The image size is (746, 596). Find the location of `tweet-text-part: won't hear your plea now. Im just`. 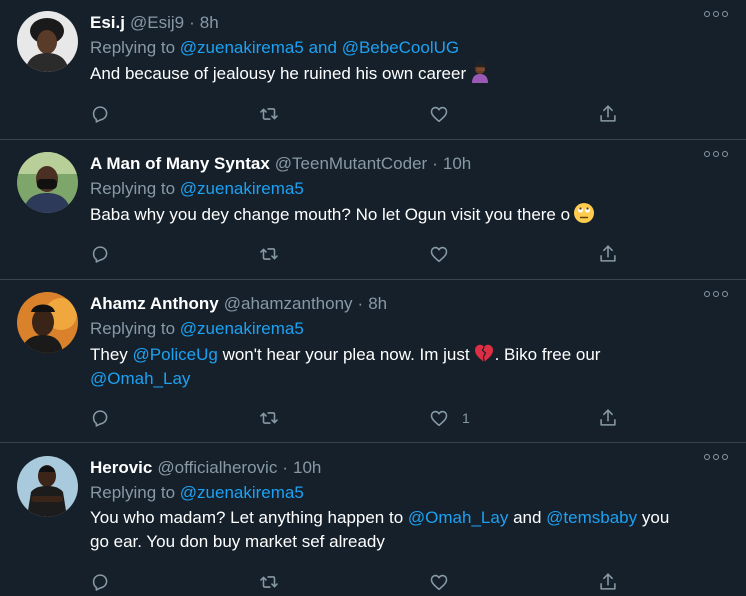

tweet-text-part: won't hear your plea now. Im just is located at coordinates (346, 354).